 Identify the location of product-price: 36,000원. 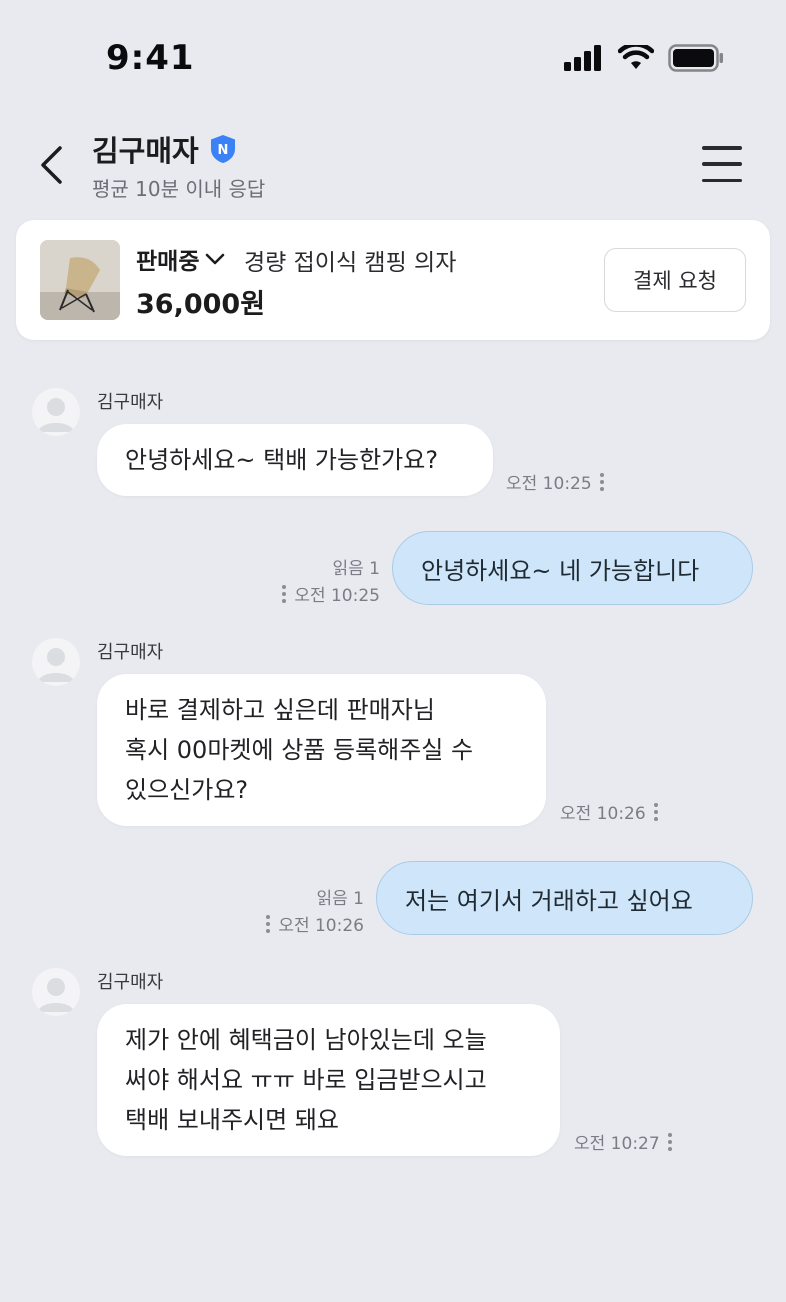
(201, 304).